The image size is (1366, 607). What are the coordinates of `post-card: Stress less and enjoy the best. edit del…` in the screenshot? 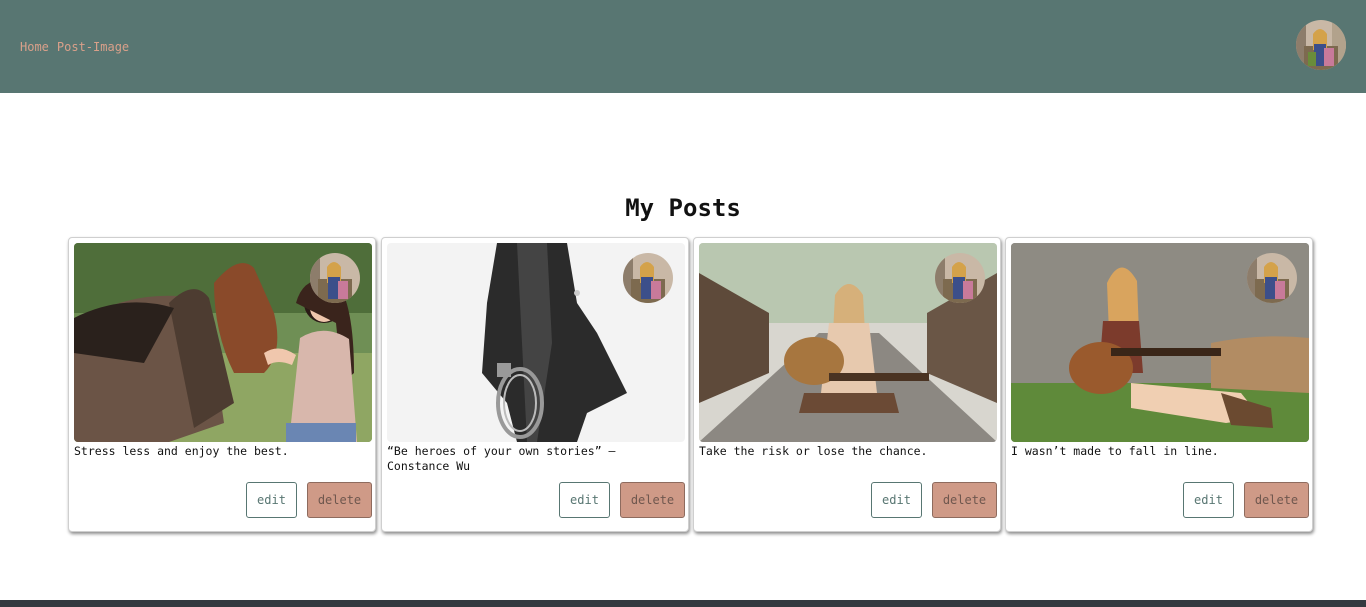 It's located at (222, 384).